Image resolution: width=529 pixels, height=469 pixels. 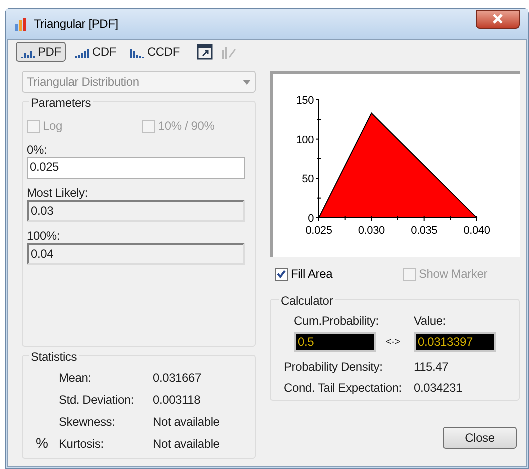 What do you see at coordinates (136, 254) in the screenshot?
I see `input-field: 0.04` at bounding box center [136, 254].